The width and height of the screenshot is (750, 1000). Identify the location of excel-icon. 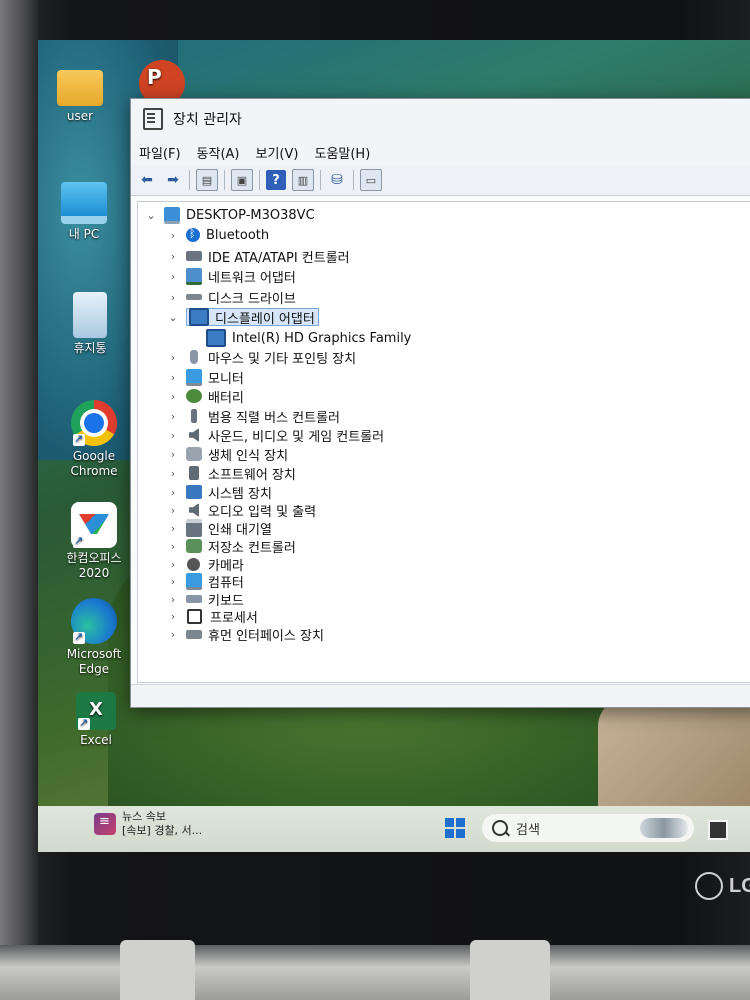
(96, 711).